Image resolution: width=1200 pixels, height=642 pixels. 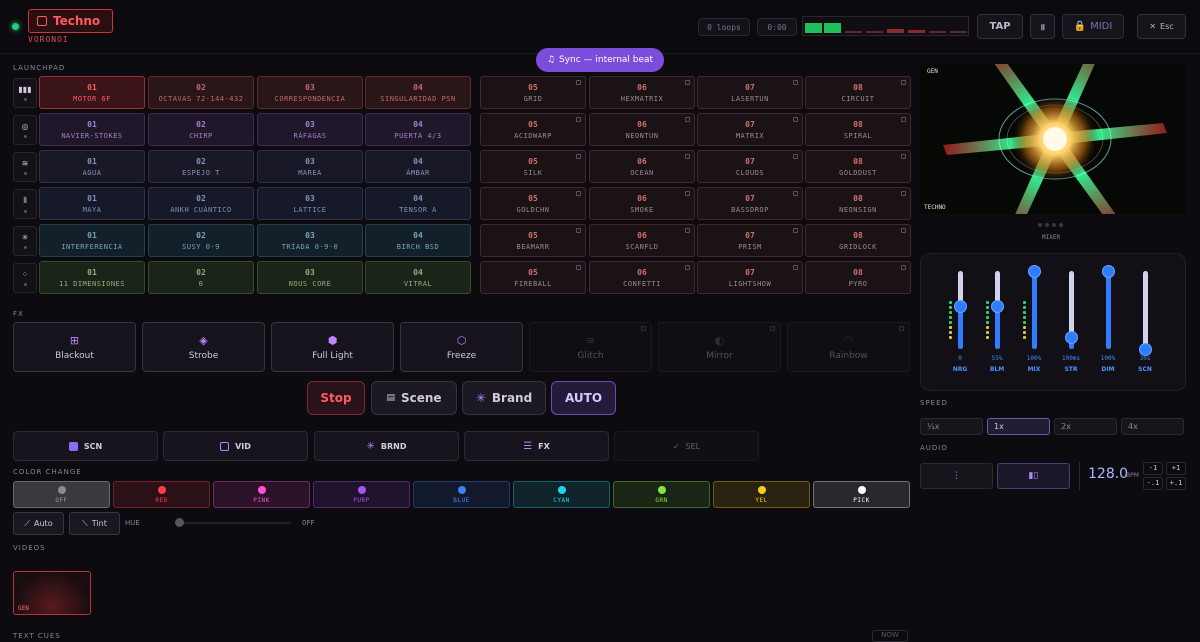 What do you see at coordinates (1161, 26) in the screenshot?
I see `esc-button: ✕ Esc` at bounding box center [1161, 26].